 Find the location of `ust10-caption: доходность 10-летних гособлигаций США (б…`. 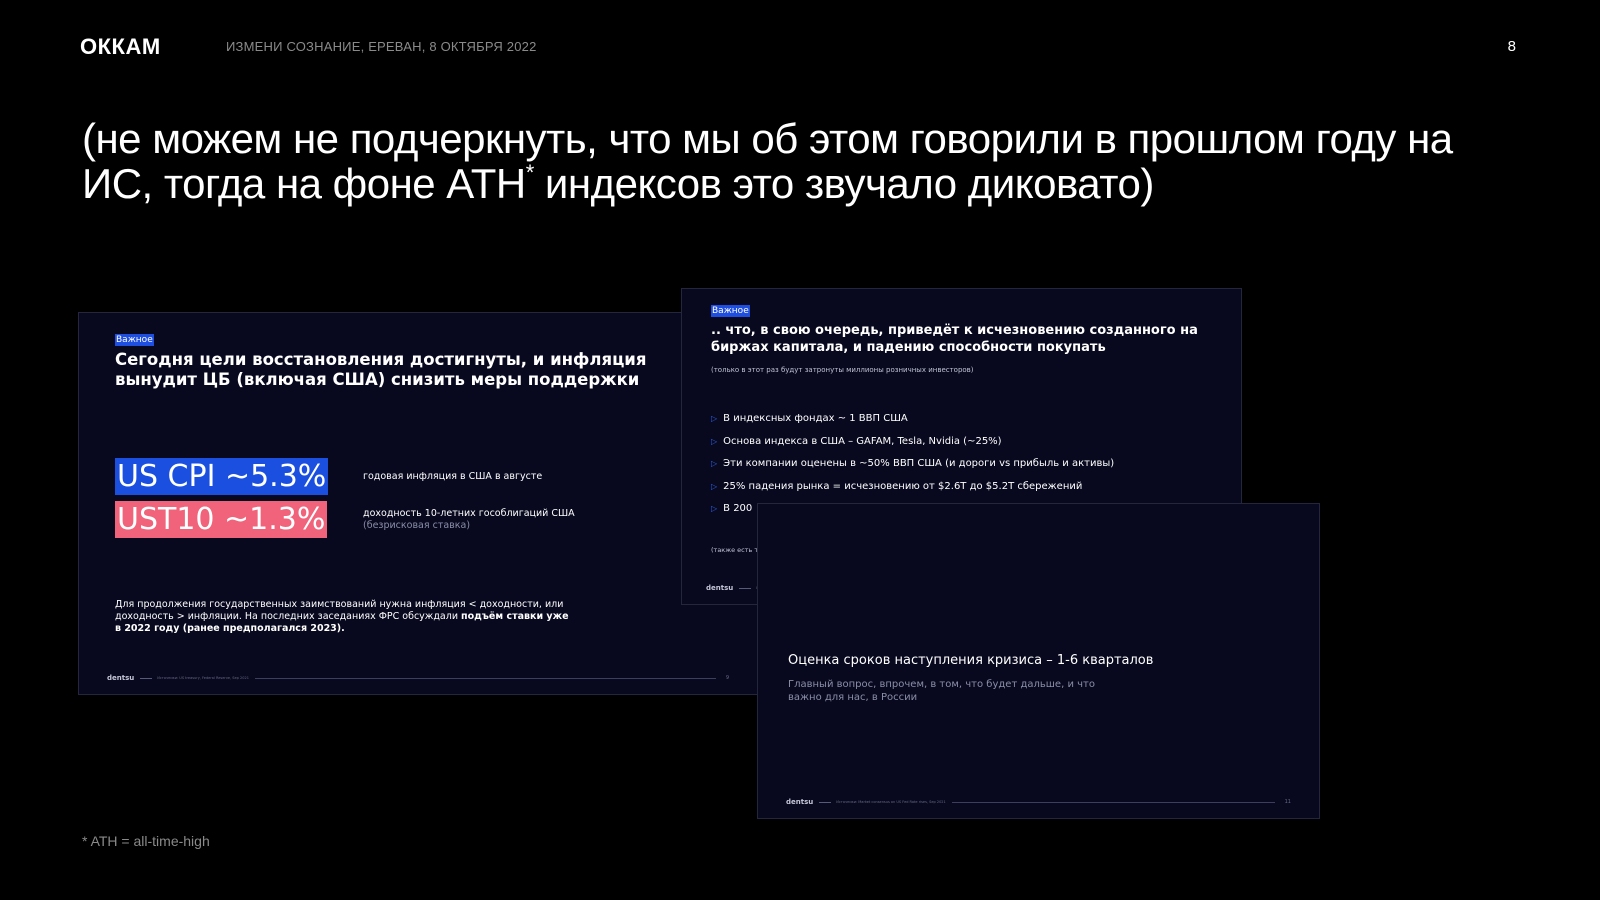

ust10-caption: доходность 10-летних гособлигаций США (б… is located at coordinates (469, 520).